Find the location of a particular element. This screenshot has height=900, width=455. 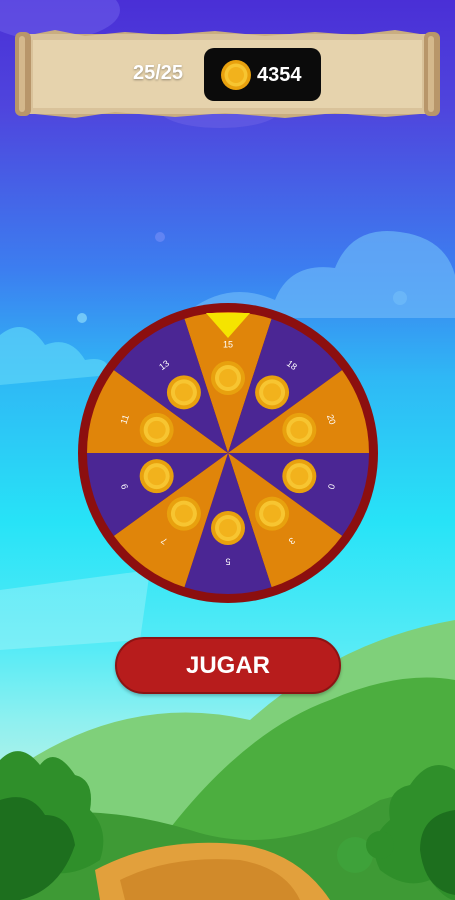

coin-count: 4354 is located at coordinates (279, 75).